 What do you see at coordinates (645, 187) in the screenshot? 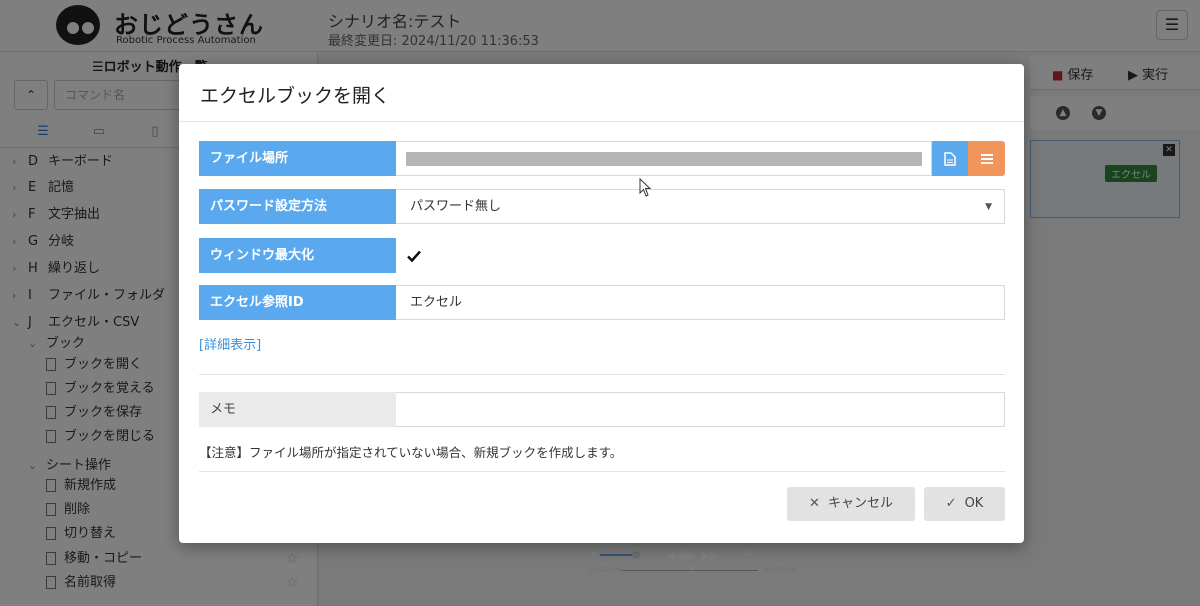
I see `mouse-cursor-icon` at bounding box center [645, 187].